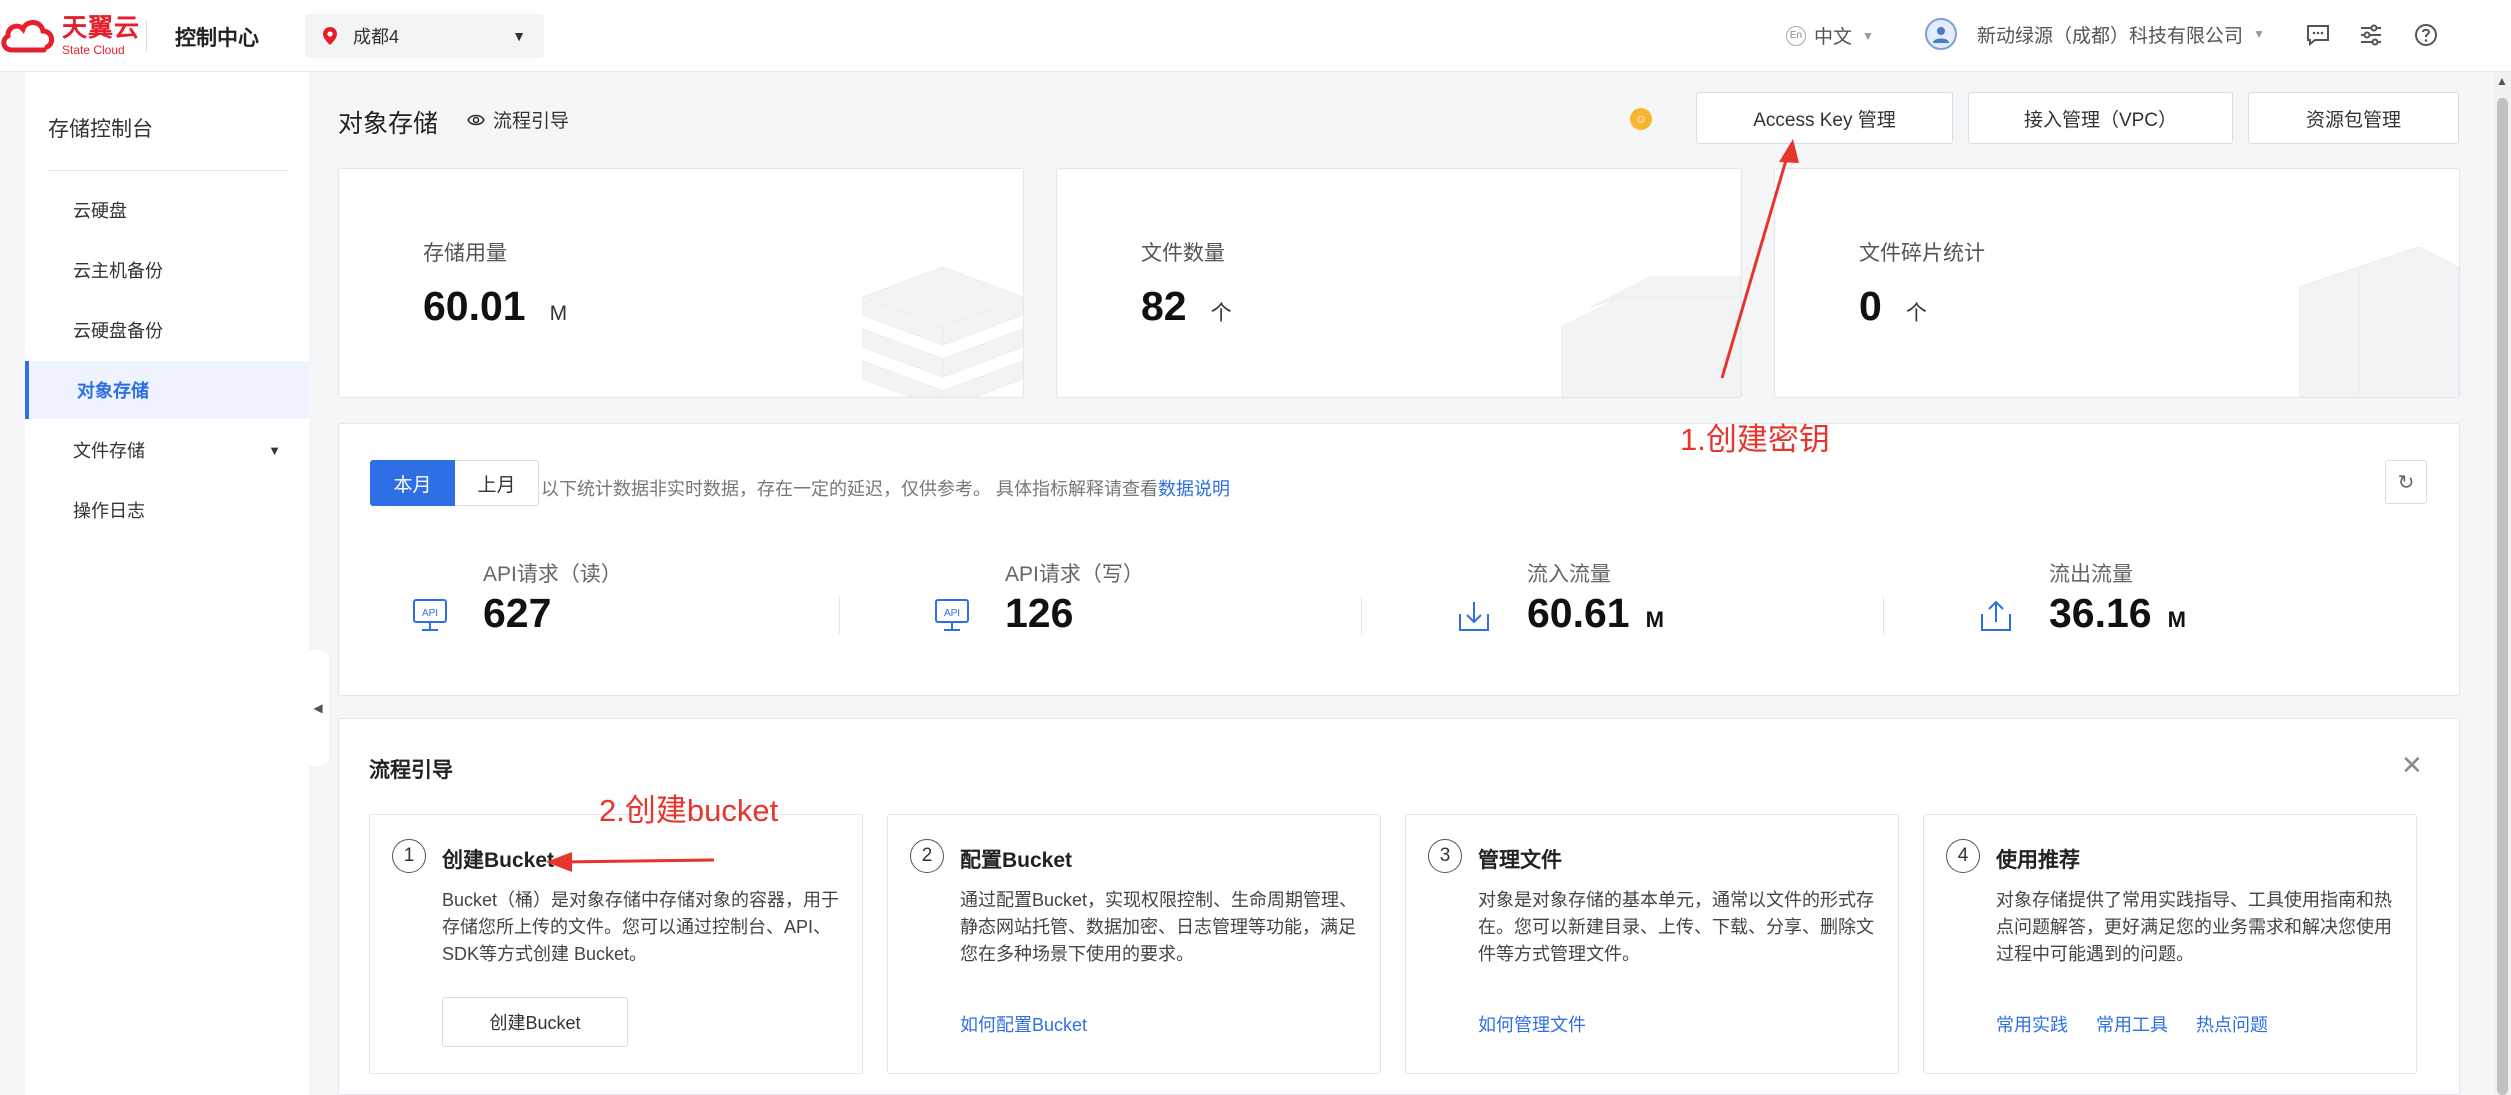 The image size is (2511, 1095). What do you see at coordinates (2502, 596) in the screenshot?
I see `scrollbar-thumb` at bounding box center [2502, 596].